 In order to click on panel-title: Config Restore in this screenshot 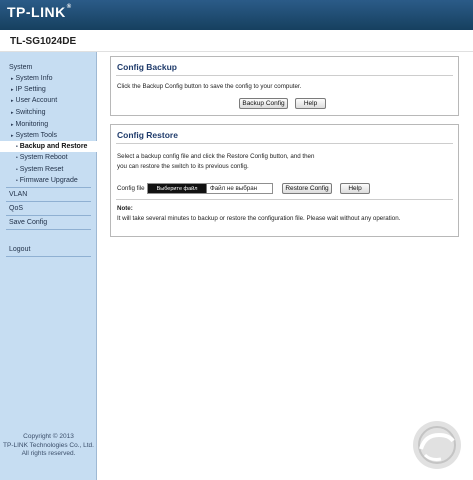, I will do `click(147, 135)`.